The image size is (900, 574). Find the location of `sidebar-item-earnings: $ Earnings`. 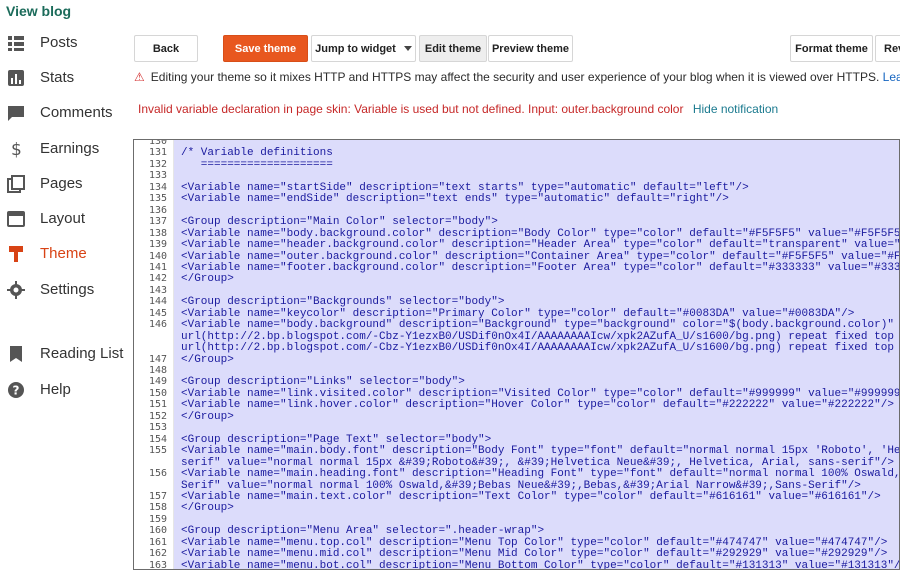

sidebar-item-earnings: $ Earnings is located at coordinates (65, 149).